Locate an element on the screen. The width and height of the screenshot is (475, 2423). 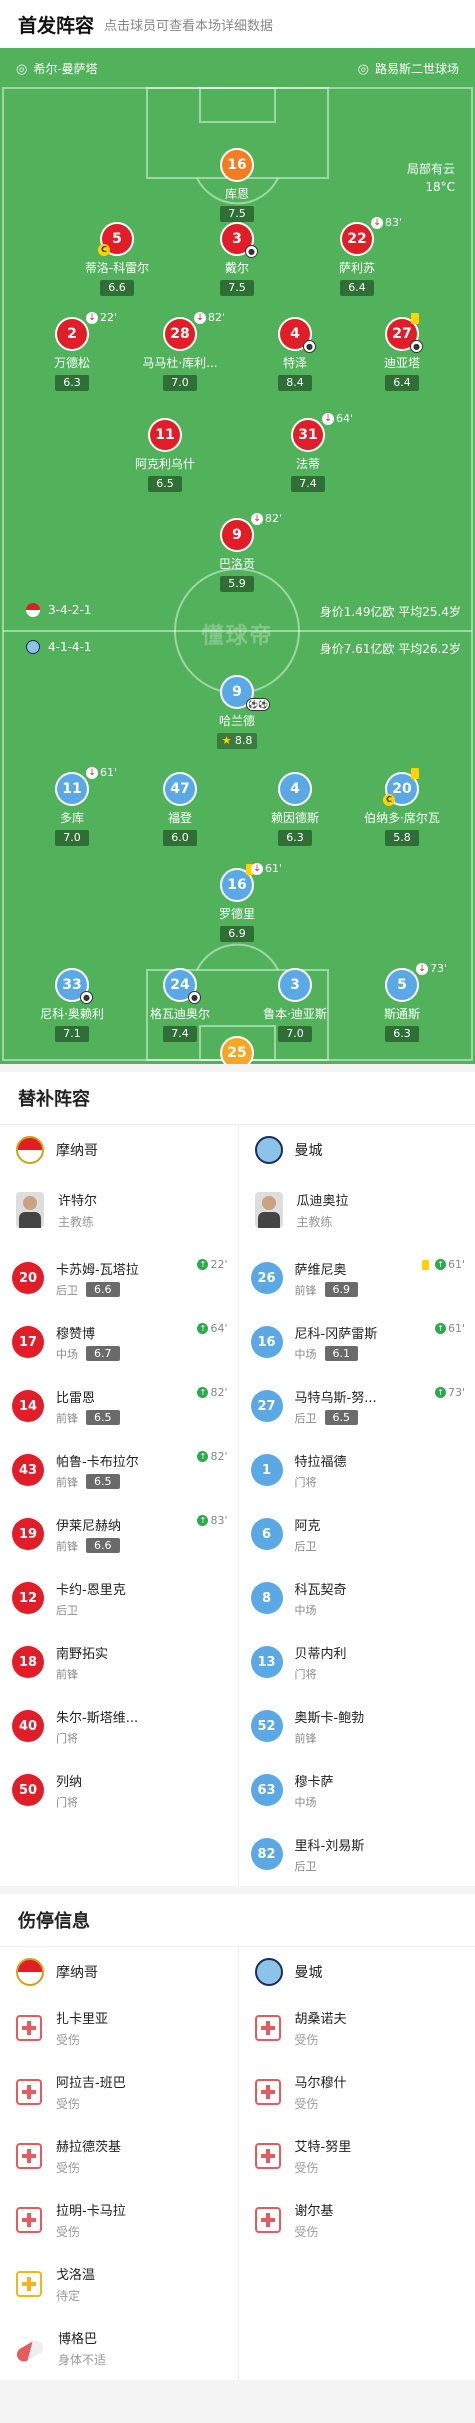
player-marker: 33 ● 尼科·奥赖利 7.1 is located at coordinates (72, 1005).